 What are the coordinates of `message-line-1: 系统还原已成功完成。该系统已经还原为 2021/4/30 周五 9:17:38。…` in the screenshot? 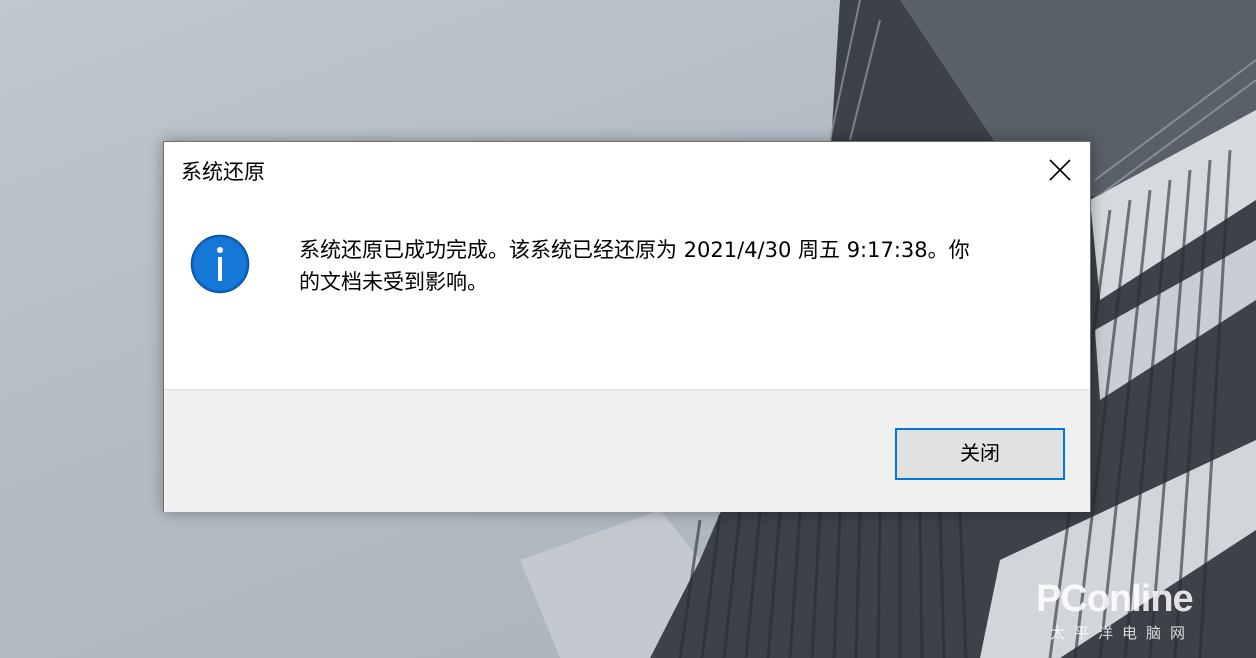 It's located at (634, 250).